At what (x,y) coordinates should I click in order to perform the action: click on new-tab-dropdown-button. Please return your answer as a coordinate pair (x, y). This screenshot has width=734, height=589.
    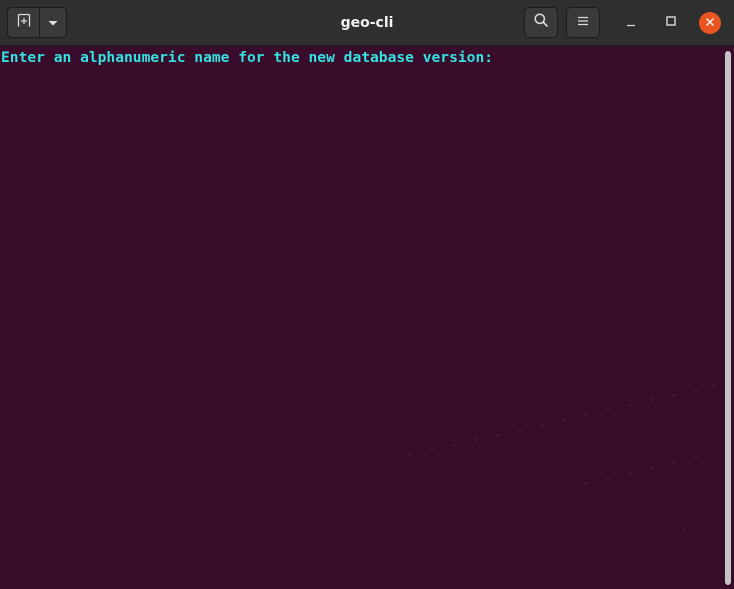
    Looking at the image, I should click on (53, 22).